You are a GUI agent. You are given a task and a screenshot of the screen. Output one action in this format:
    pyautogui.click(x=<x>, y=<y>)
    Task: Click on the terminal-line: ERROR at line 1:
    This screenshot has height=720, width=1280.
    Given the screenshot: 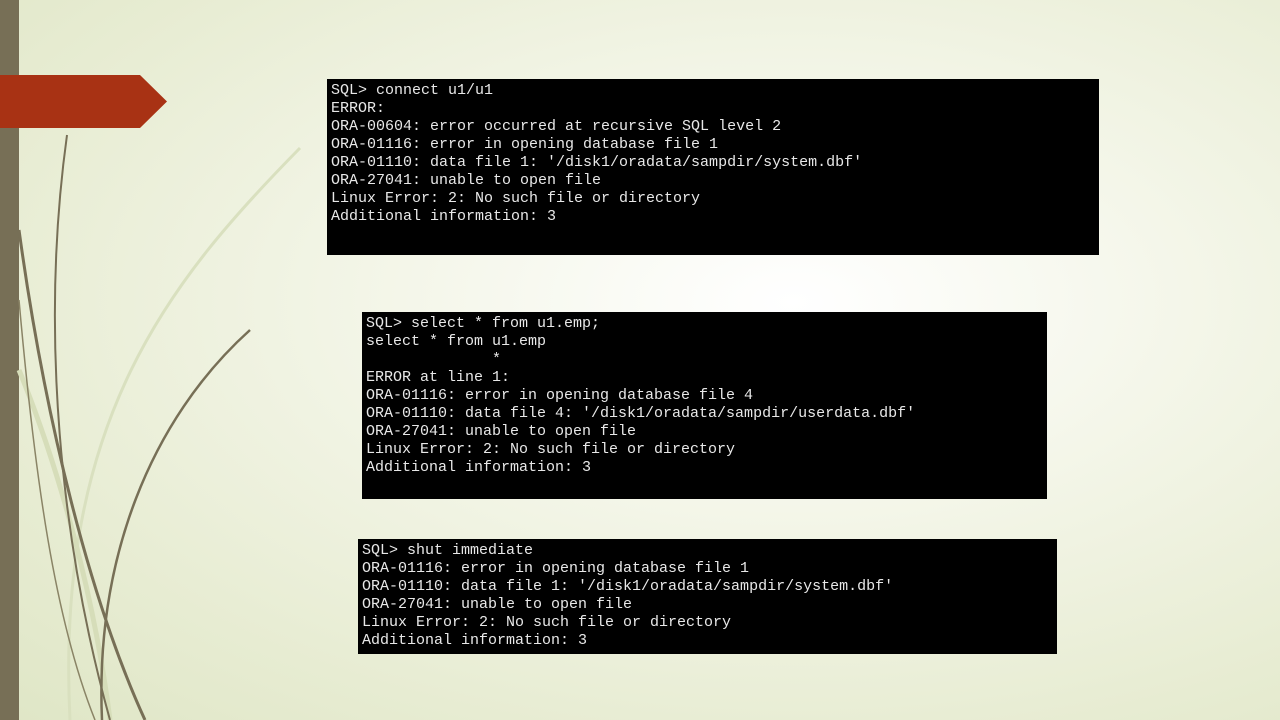 What is the action you would take?
    pyautogui.click(x=438, y=377)
    